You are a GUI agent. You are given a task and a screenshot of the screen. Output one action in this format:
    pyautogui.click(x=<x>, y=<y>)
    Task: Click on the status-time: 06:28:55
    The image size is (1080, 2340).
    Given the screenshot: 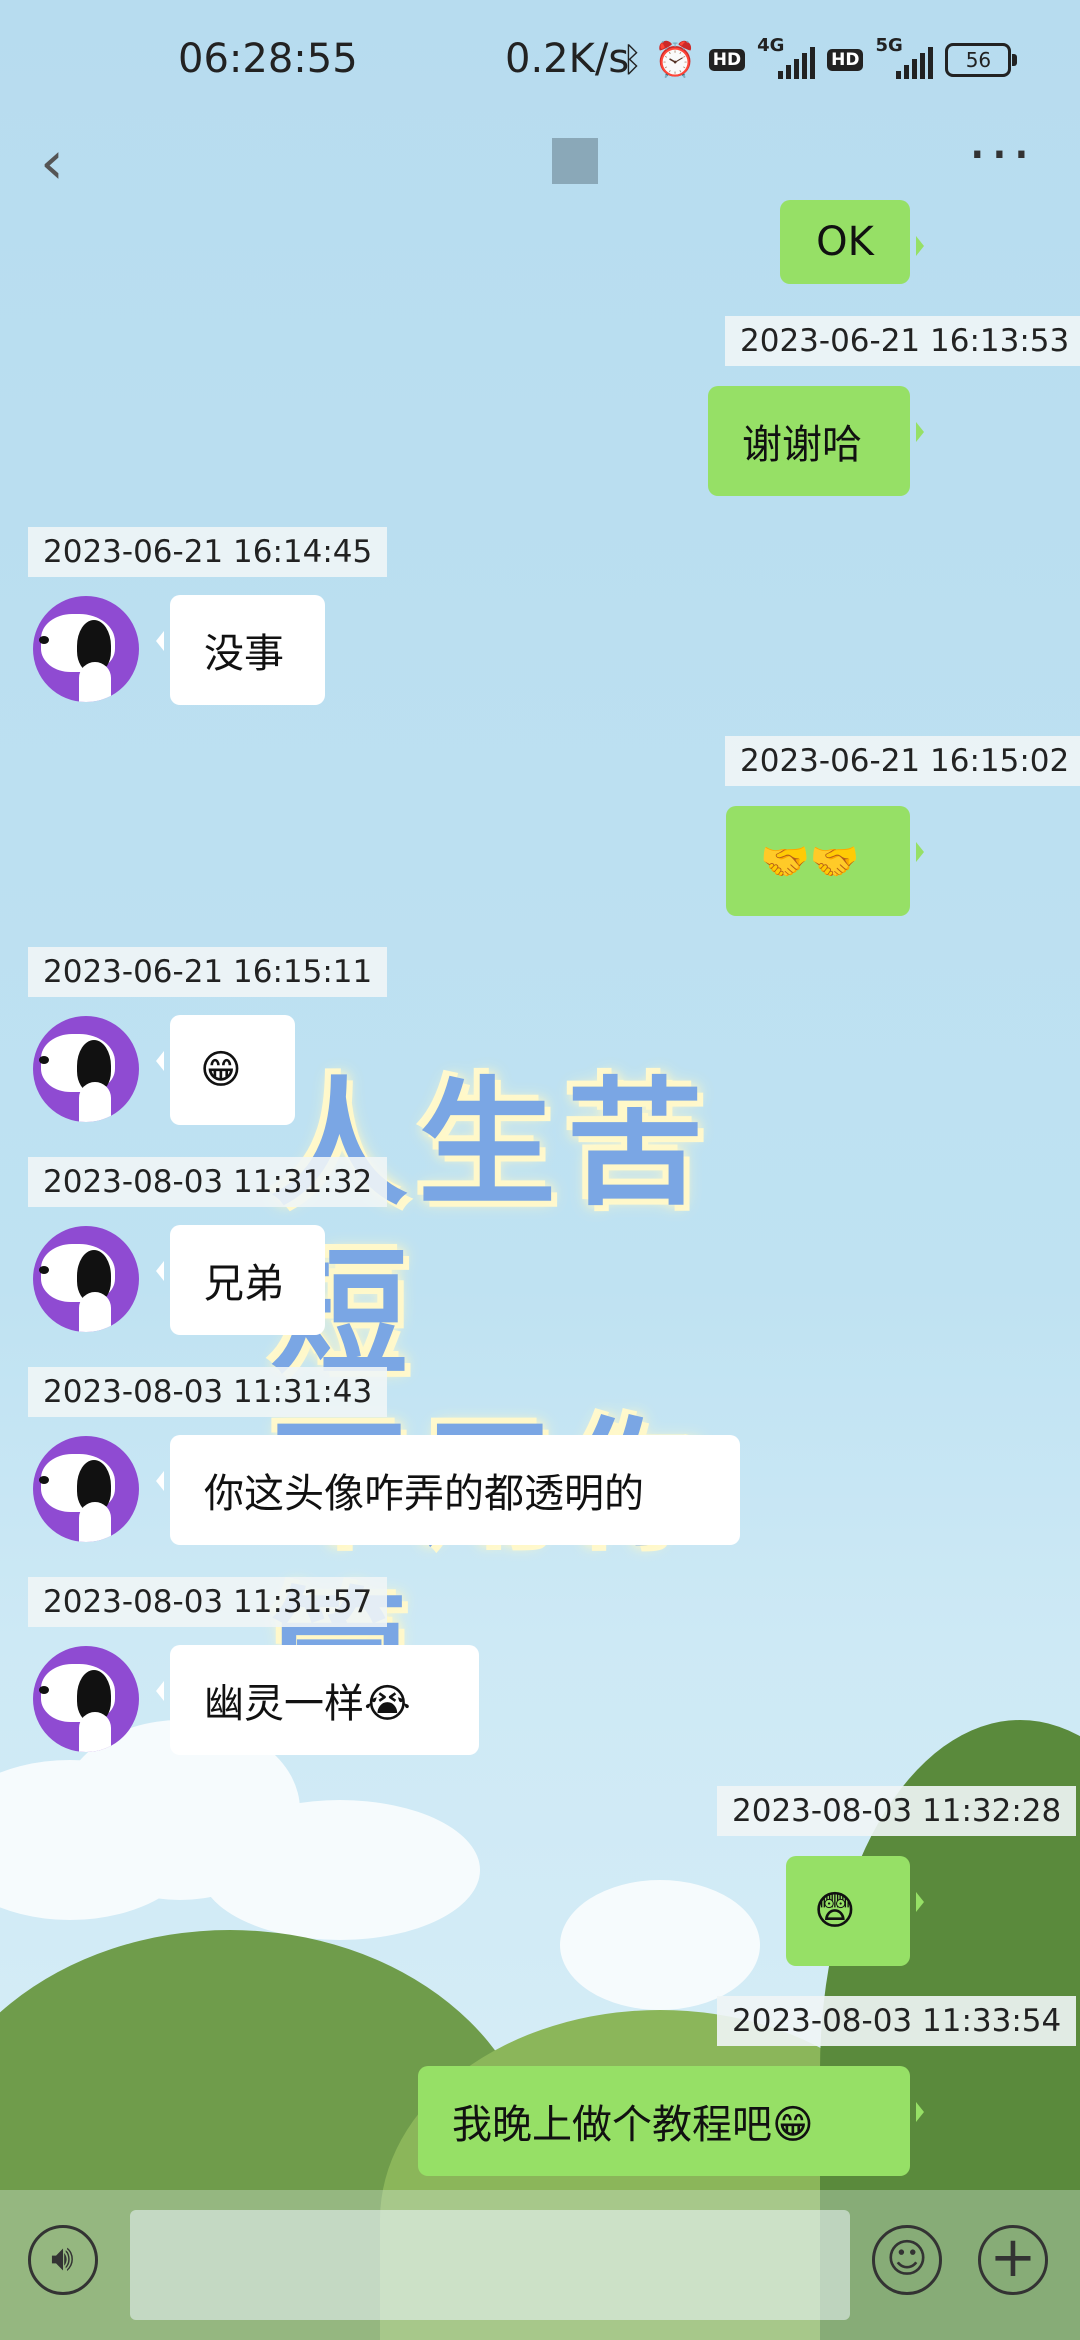 What is the action you would take?
    pyautogui.click(x=268, y=59)
    